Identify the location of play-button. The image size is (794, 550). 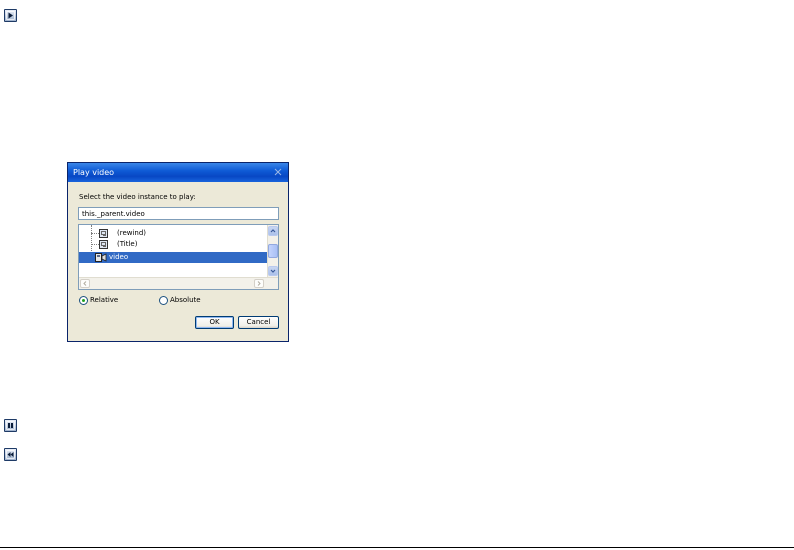
(10, 15).